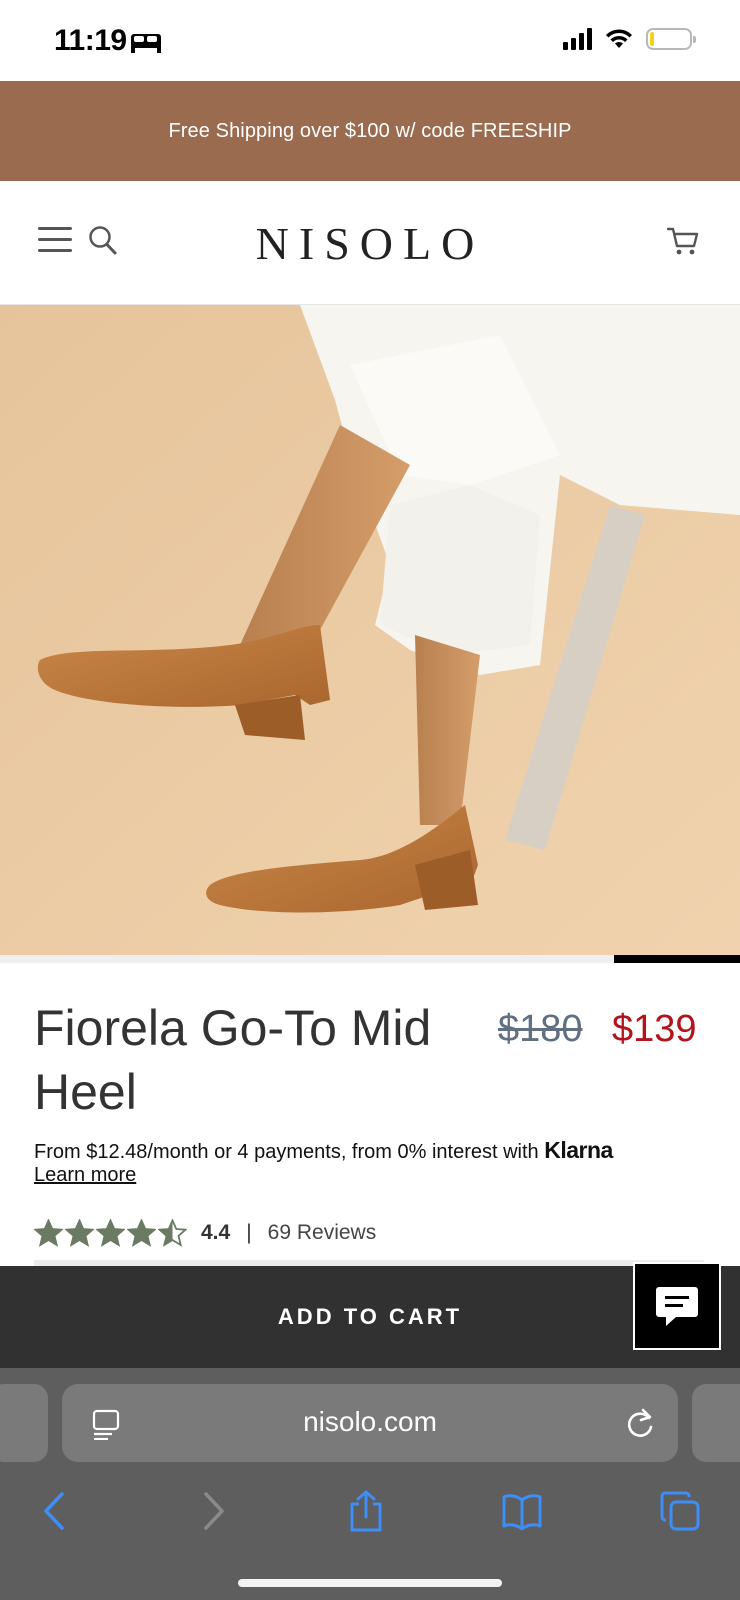 The height and width of the screenshot is (1600, 740). What do you see at coordinates (85, 1175) in the screenshot?
I see `learn-more-link: Learn more` at bounding box center [85, 1175].